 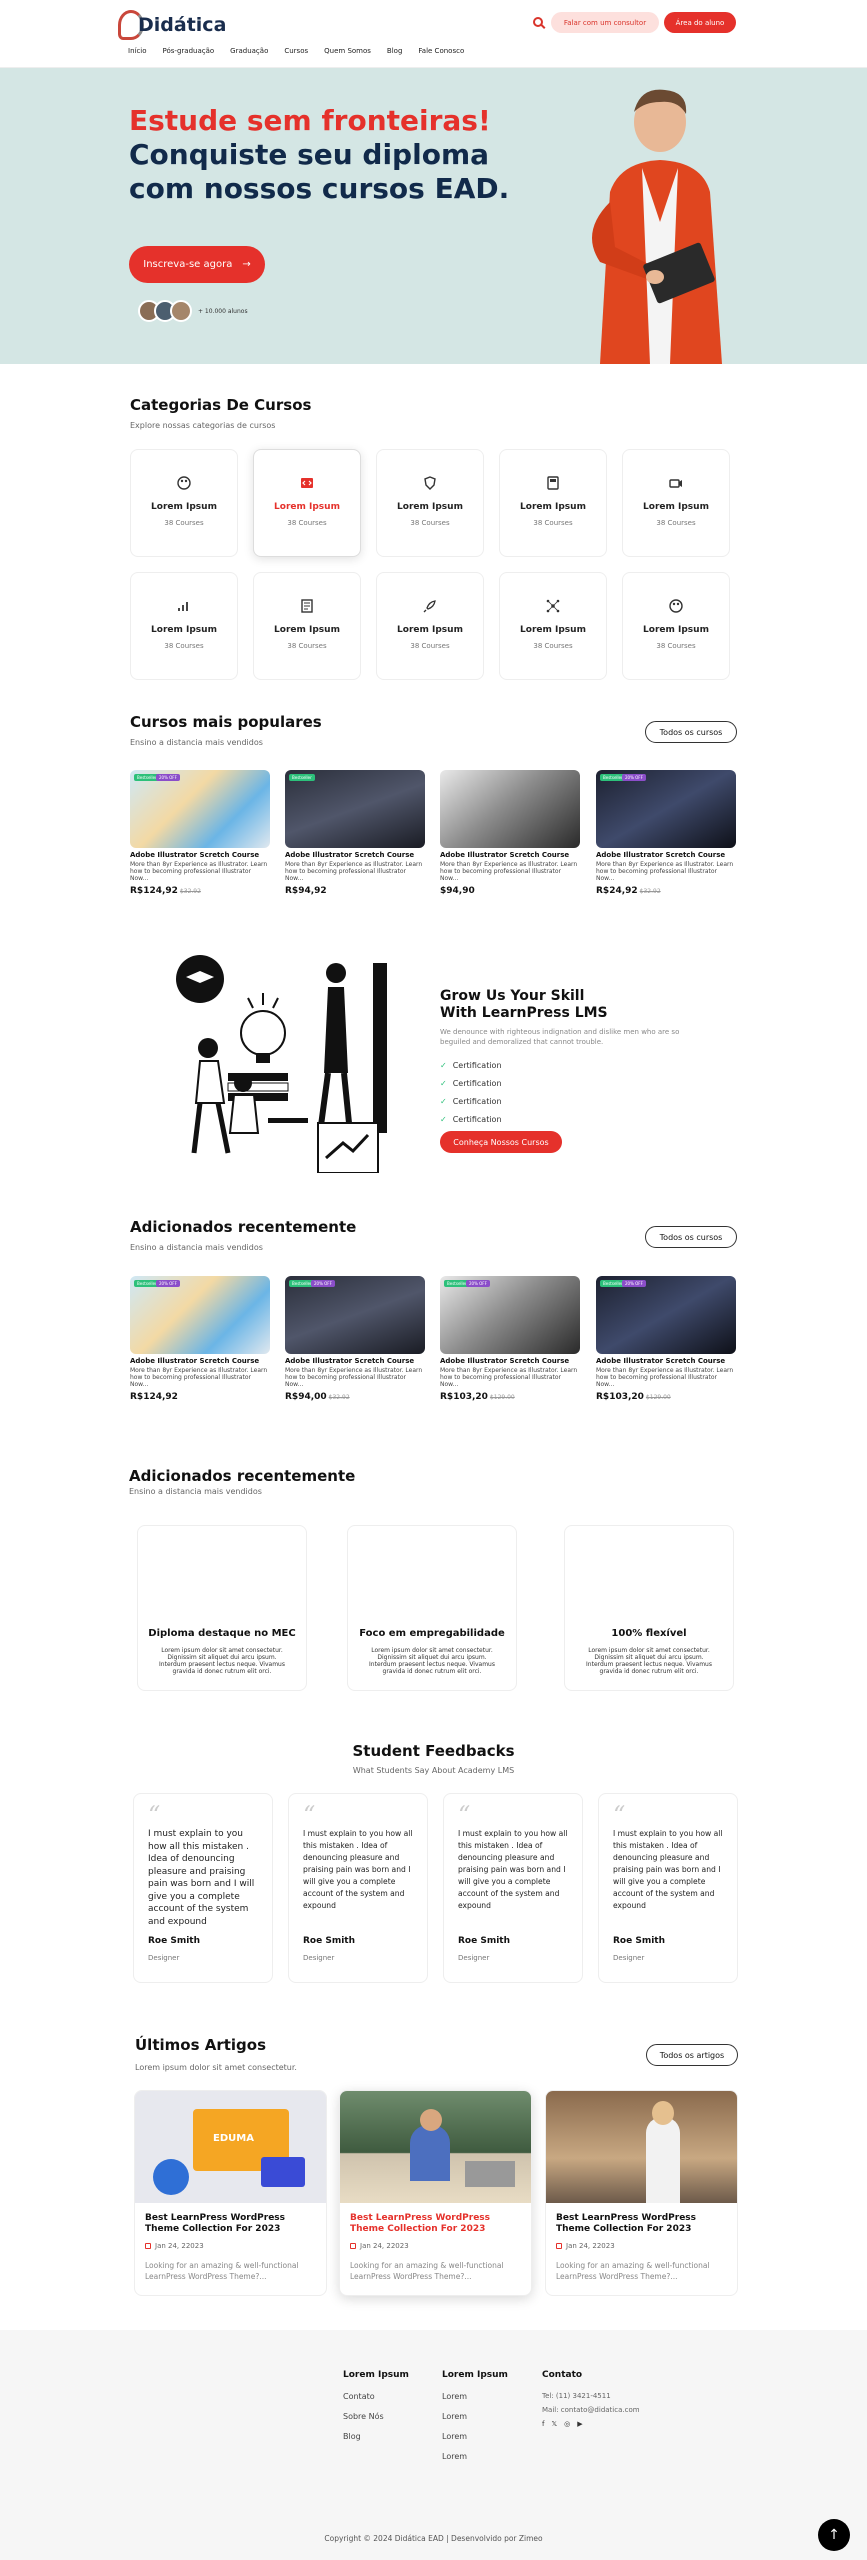 What do you see at coordinates (538, 22) in the screenshot?
I see `search-icon` at bounding box center [538, 22].